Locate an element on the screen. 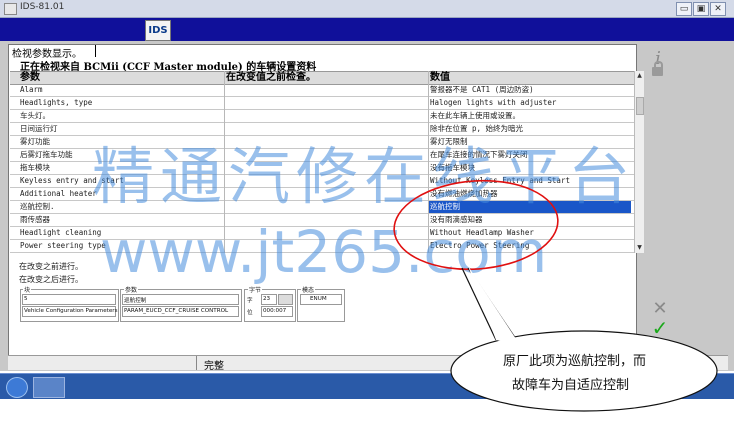 Image resolution: width=734 pixels, height=424 pixels. callout-line-2: 故障车为自适应控制 is located at coordinates (571, 385).